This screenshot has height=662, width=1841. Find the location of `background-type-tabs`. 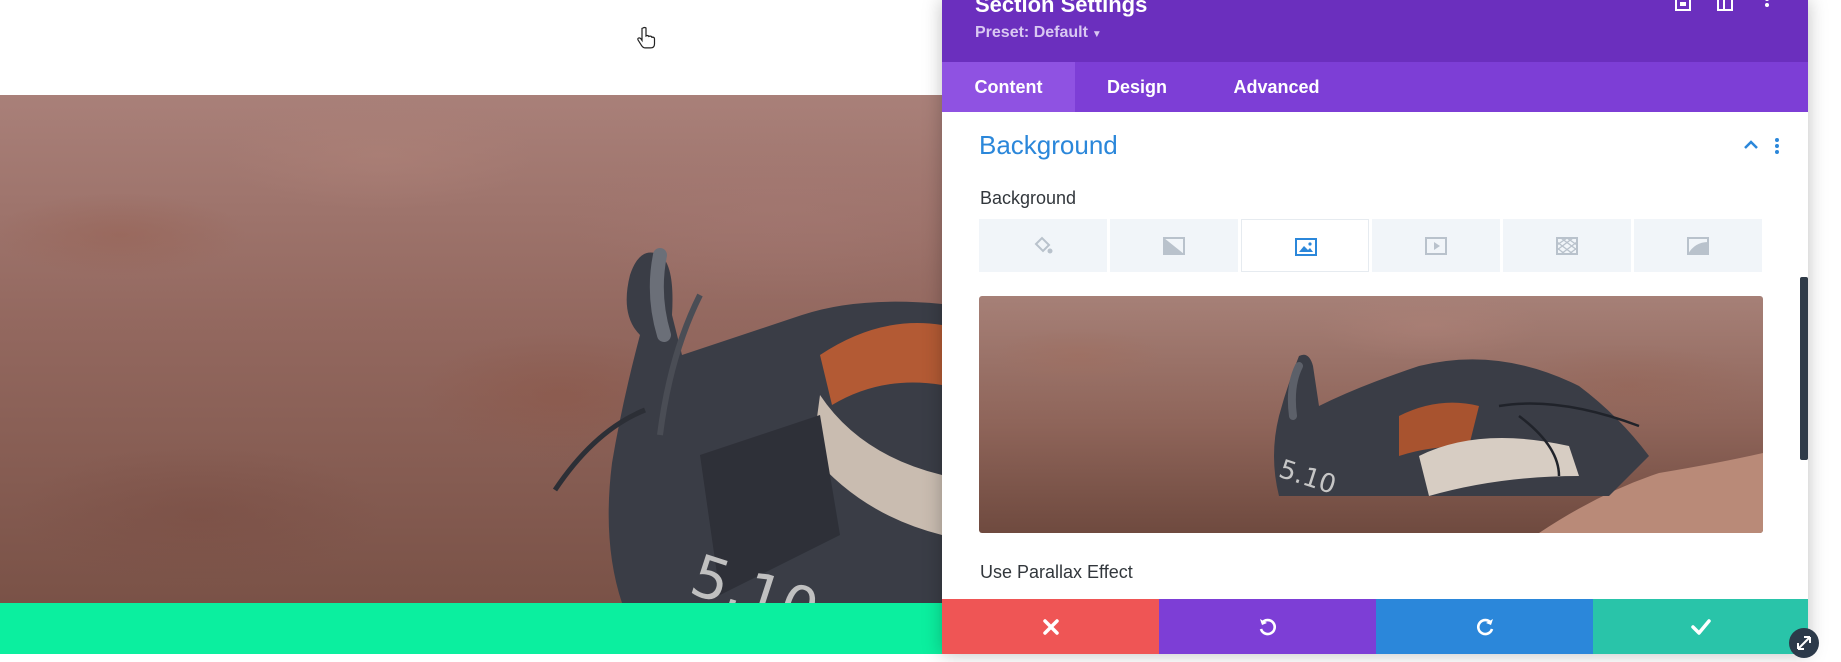

background-type-tabs is located at coordinates (1371, 245).